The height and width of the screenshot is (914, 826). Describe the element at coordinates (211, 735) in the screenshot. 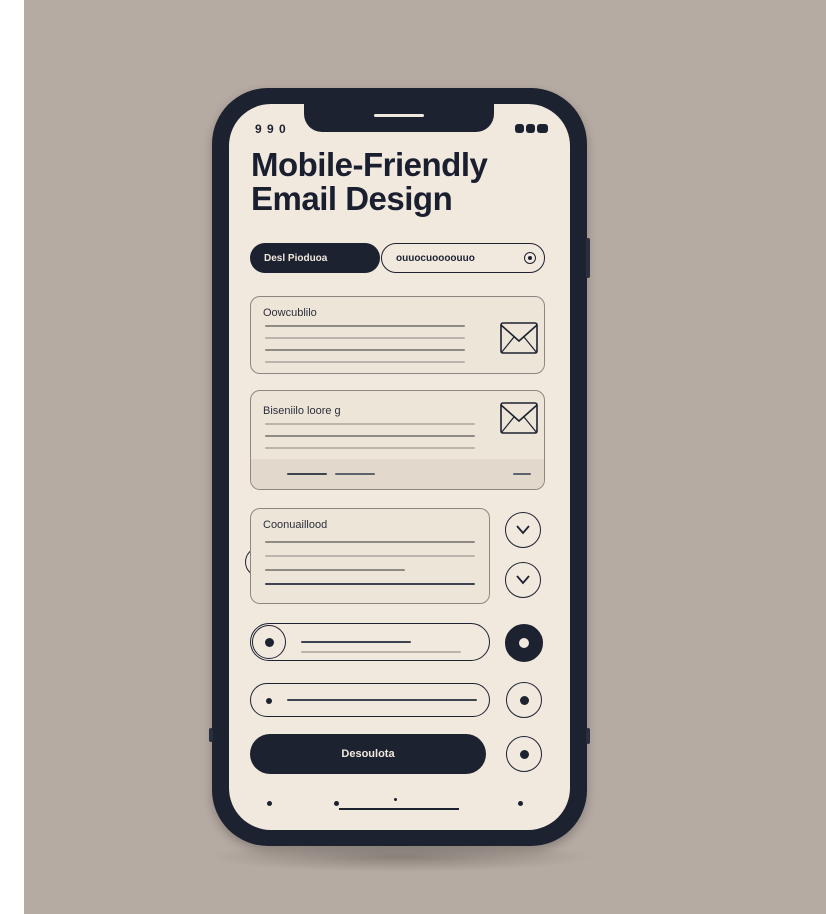

I see `side-button-left` at that location.